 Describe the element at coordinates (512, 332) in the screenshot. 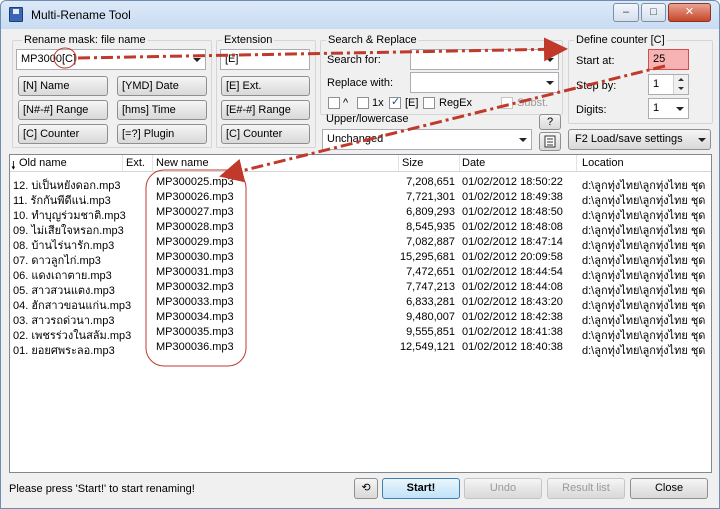

I see `date-cell: 01/02/2012 18:41:38` at that location.